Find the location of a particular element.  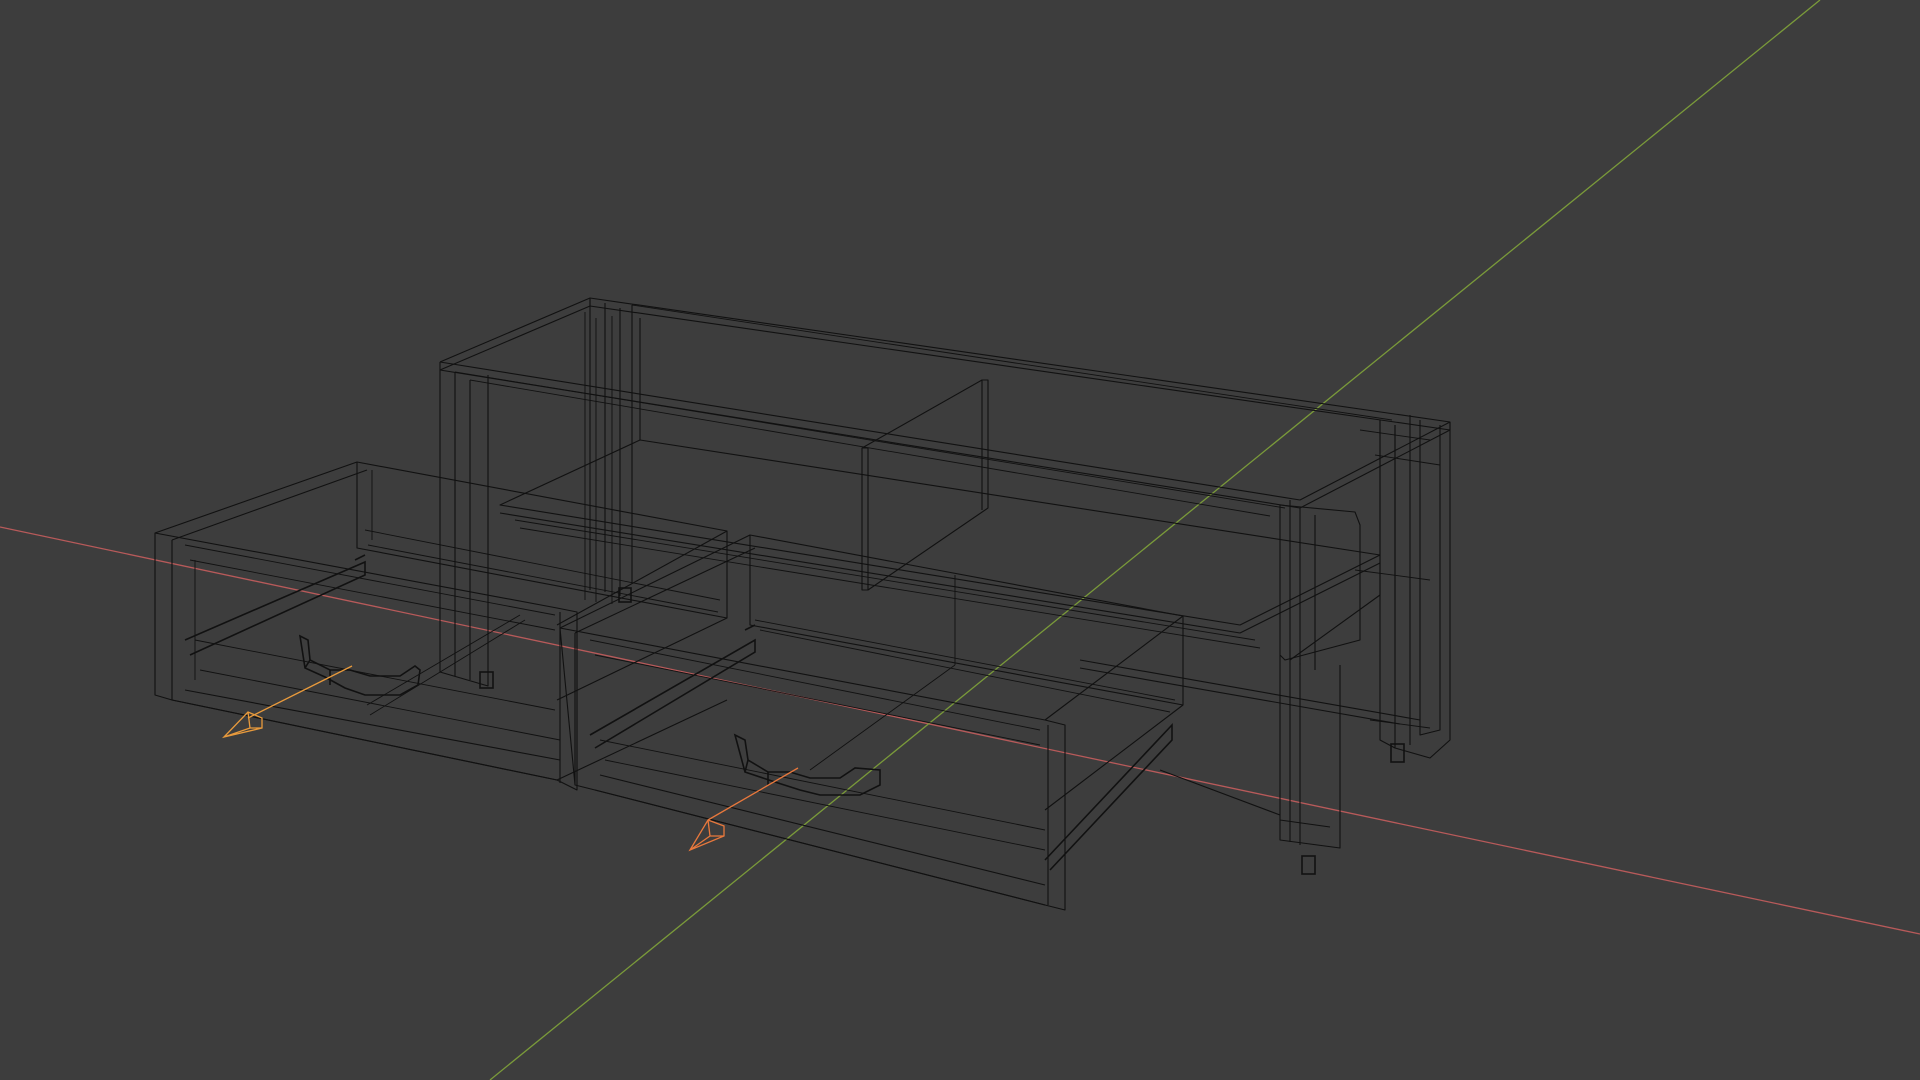

cabinet-right-side is located at coordinates (1342, 545).